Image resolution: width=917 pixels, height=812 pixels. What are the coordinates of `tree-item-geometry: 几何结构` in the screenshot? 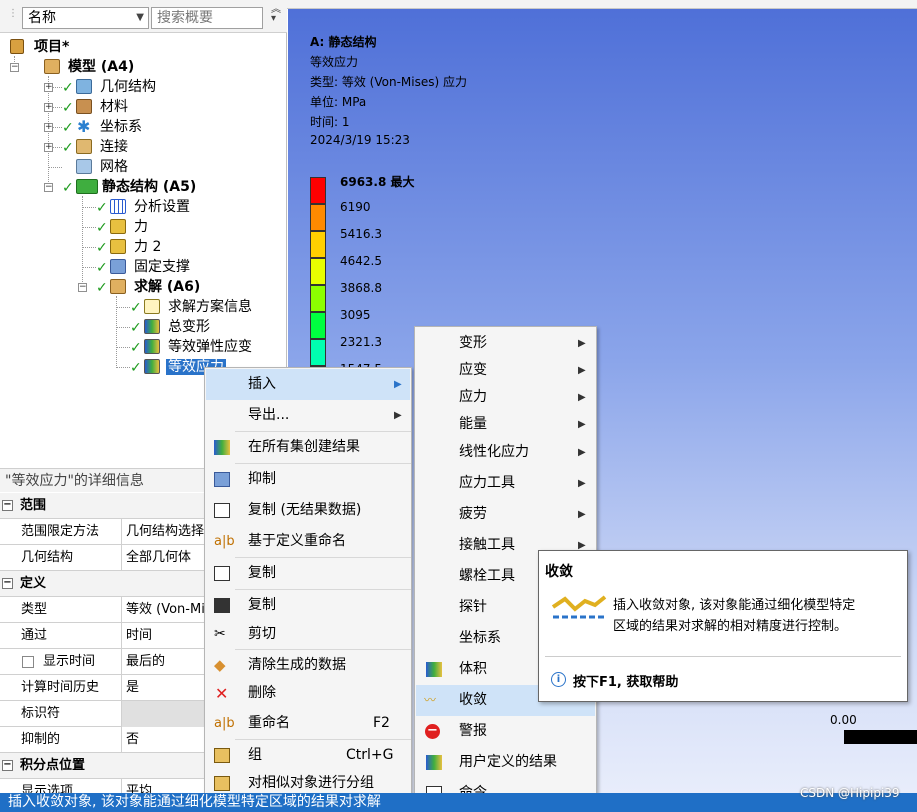 It's located at (128, 87).